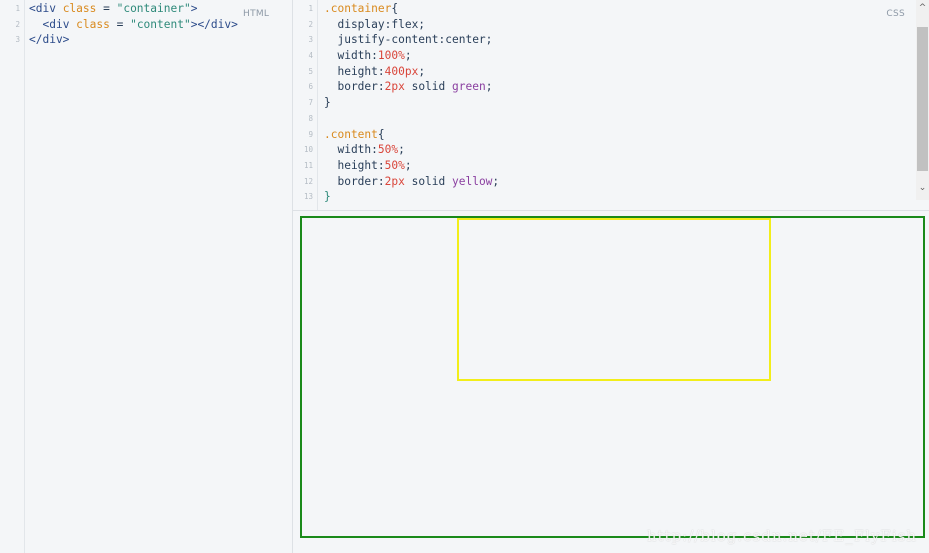 Image resolution: width=929 pixels, height=553 pixels. I want to click on code-text: </div>, so click(49, 40).